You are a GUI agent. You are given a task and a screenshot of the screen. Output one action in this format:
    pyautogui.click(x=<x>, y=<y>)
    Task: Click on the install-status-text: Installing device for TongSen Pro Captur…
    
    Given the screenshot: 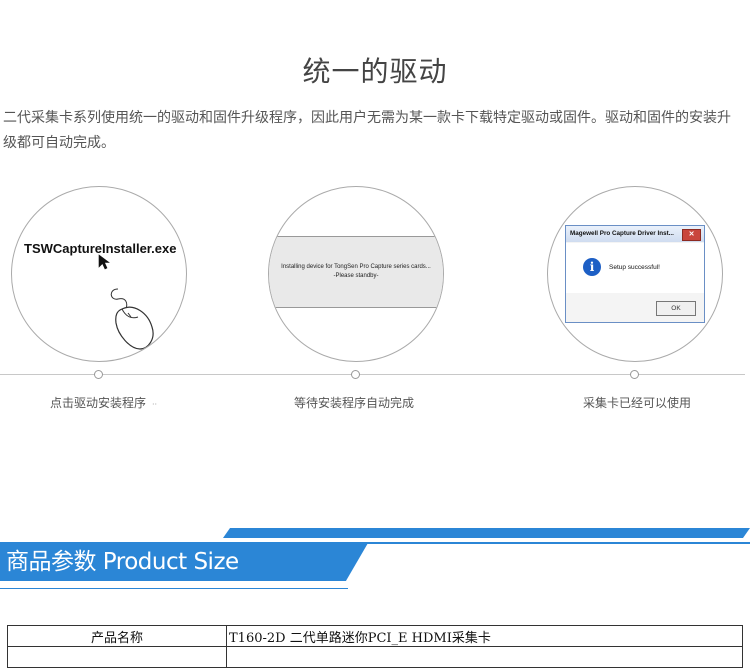 What is the action you would take?
    pyautogui.click(x=356, y=267)
    